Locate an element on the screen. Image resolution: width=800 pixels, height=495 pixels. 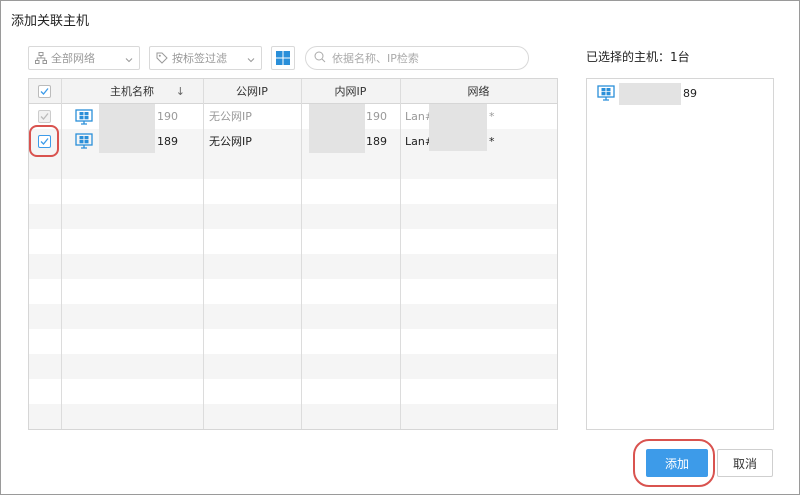
host-name: 190 is located at coordinates (167, 116).